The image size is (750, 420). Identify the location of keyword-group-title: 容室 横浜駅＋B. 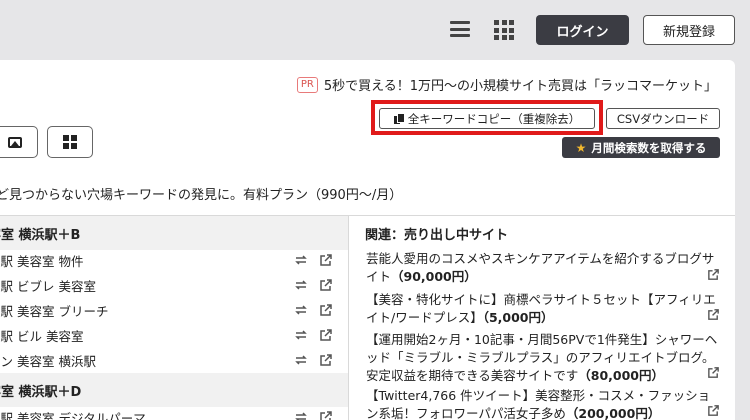
(40, 235).